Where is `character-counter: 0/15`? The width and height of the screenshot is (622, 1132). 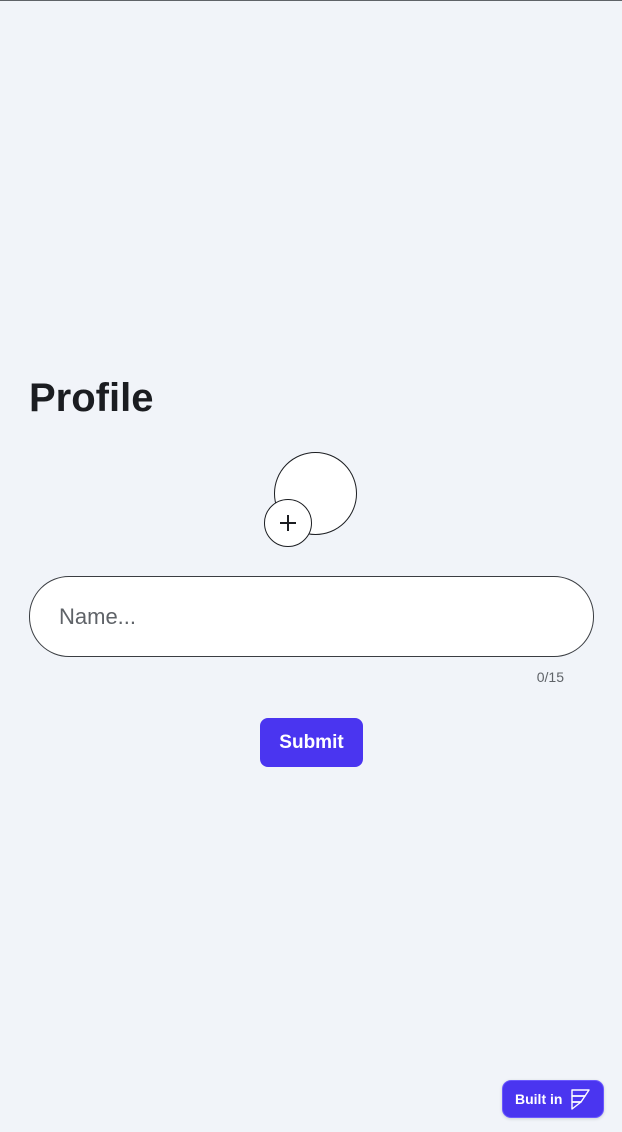
character-counter: 0/15 is located at coordinates (550, 677).